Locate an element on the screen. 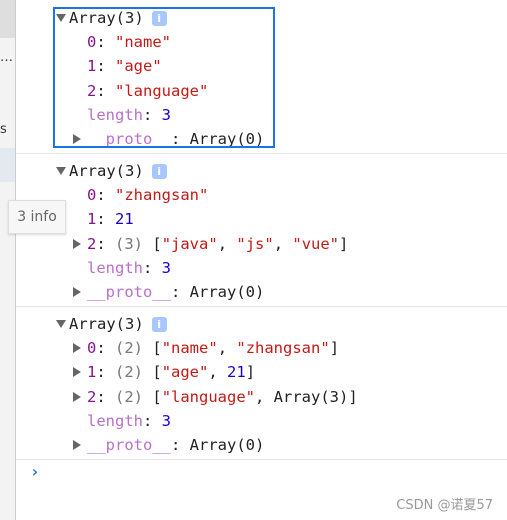 Image resolution: width=507 pixels, height=520 pixels. property-value: "age" is located at coordinates (185, 372).